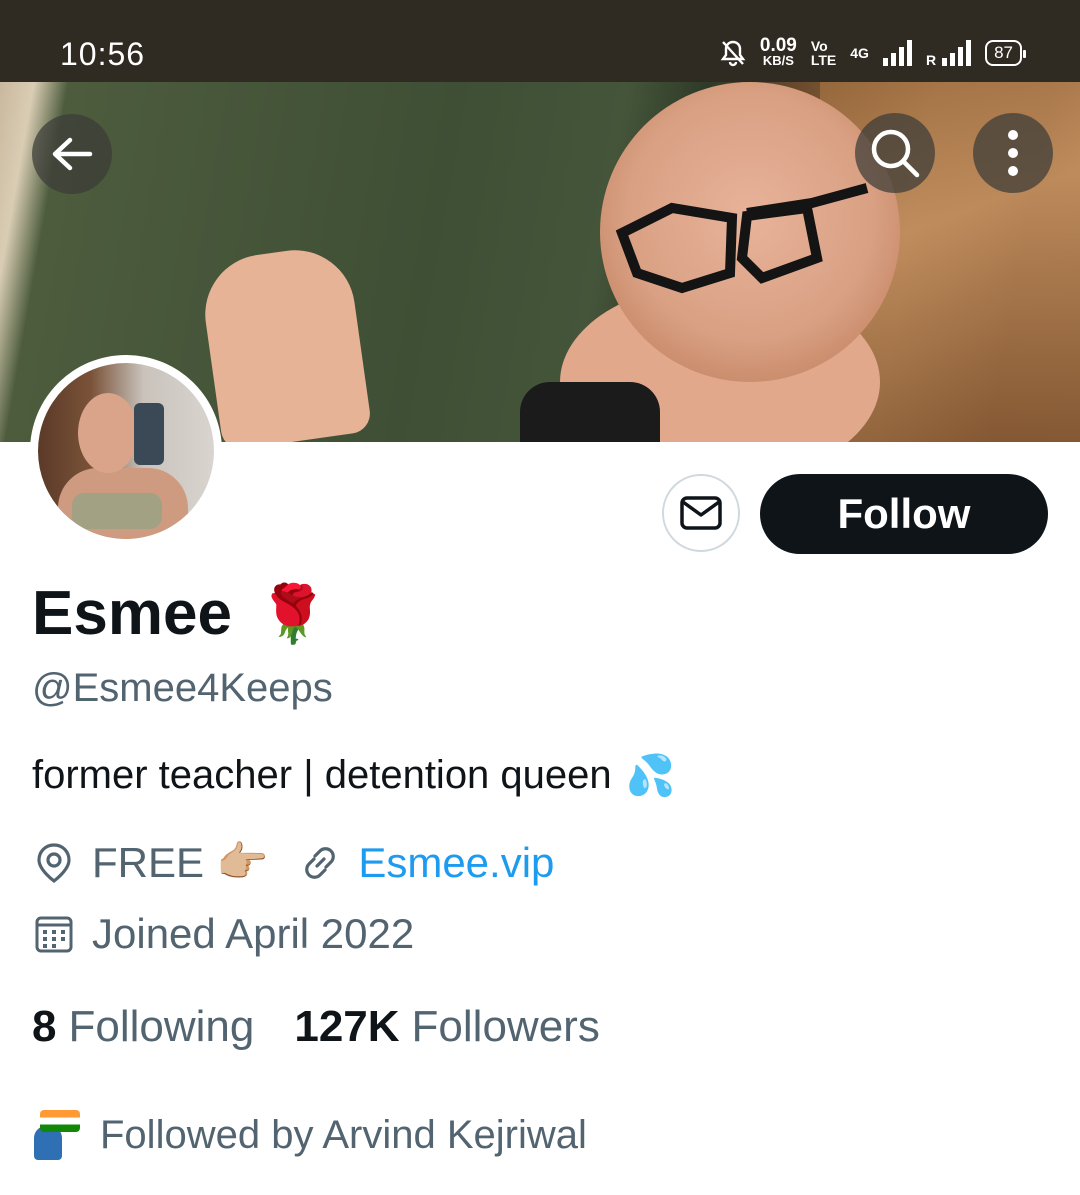  I want to click on followers-count: 127K, so click(347, 1026).